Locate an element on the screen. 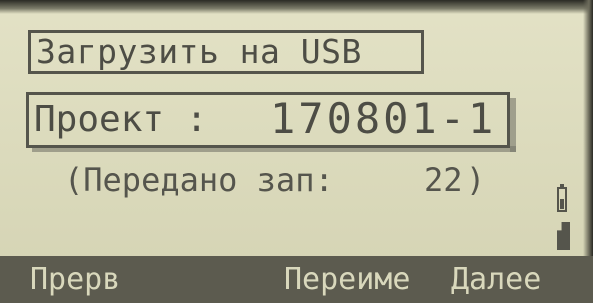 Image resolution: width=593 pixels, height=303 pixels. screen-title: Загрузить на USB is located at coordinates (199, 51).